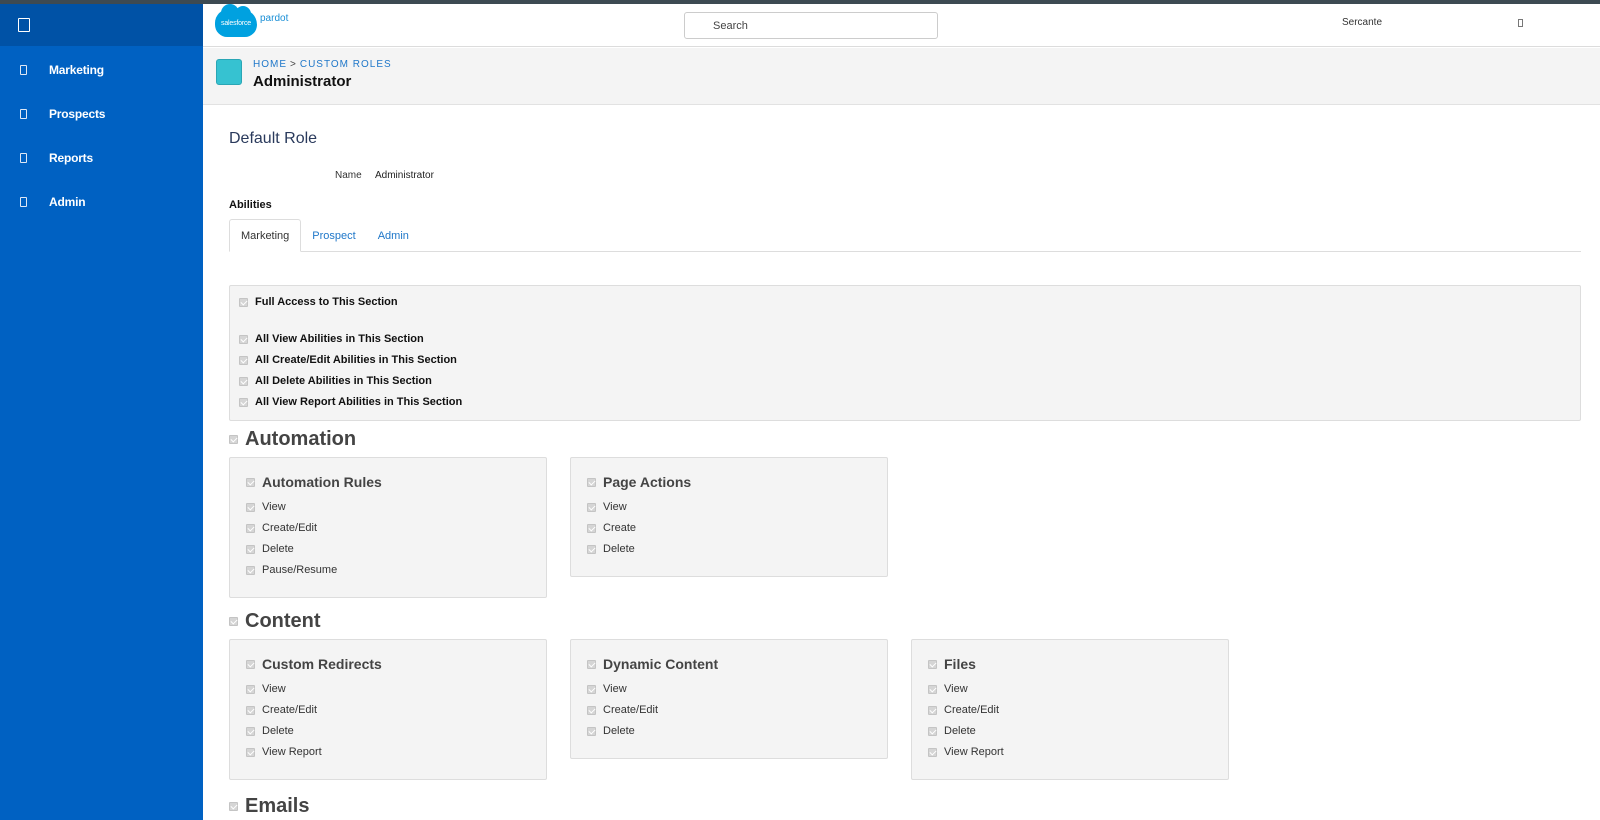  Describe the element at coordinates (243, 339) in the screenshot. I see `all-view-checkbox` at that location.